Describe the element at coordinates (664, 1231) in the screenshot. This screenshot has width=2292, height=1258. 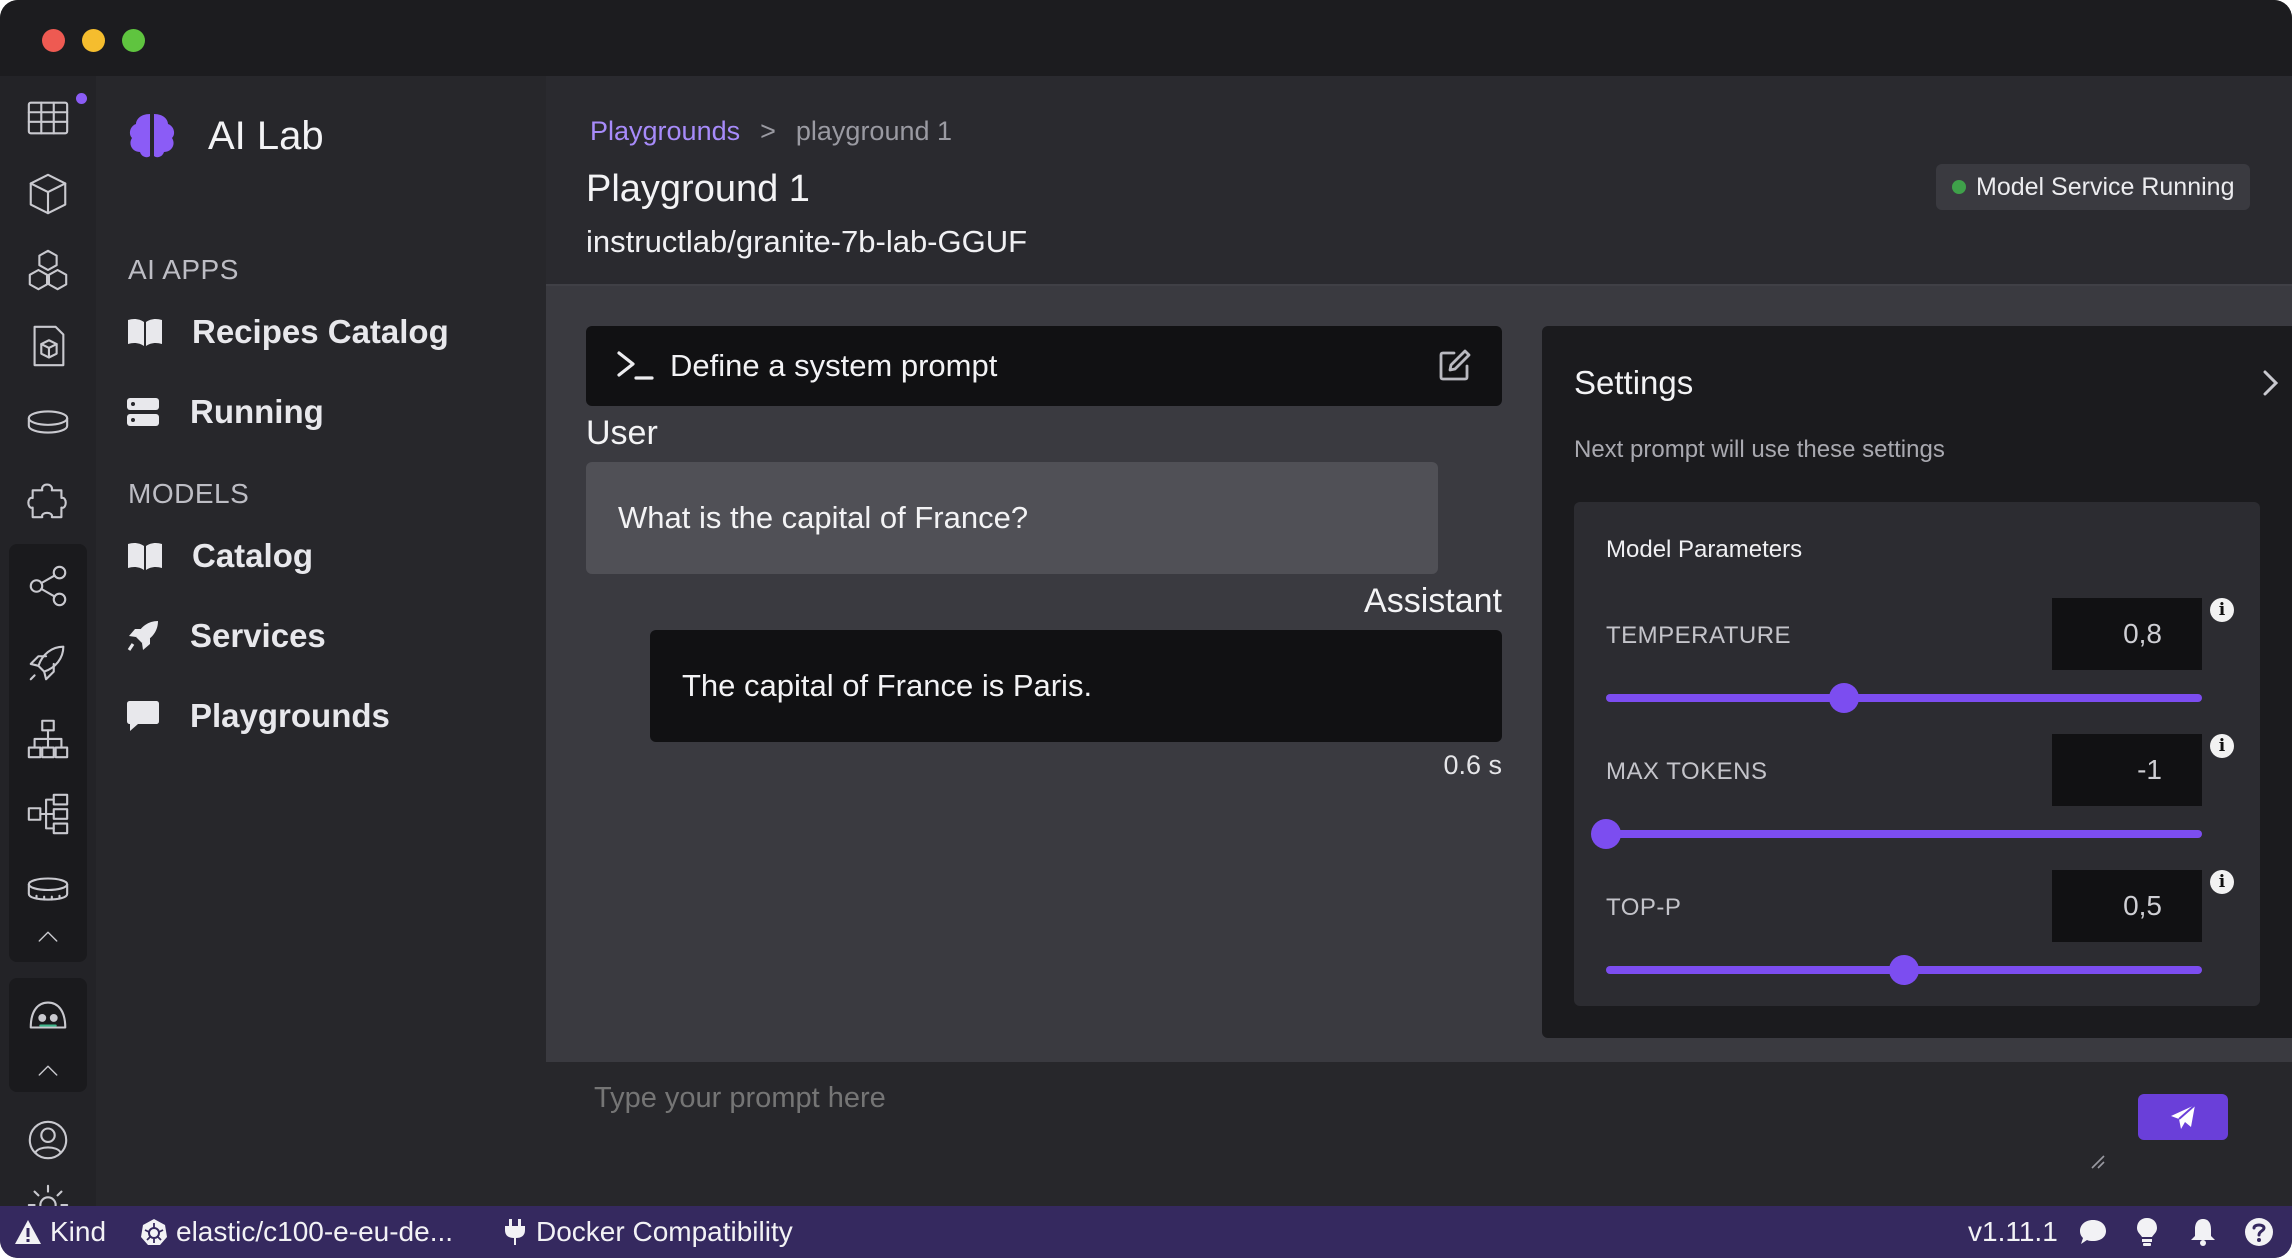
I see `docker-compat-label: Docker Compatibility` at that location.